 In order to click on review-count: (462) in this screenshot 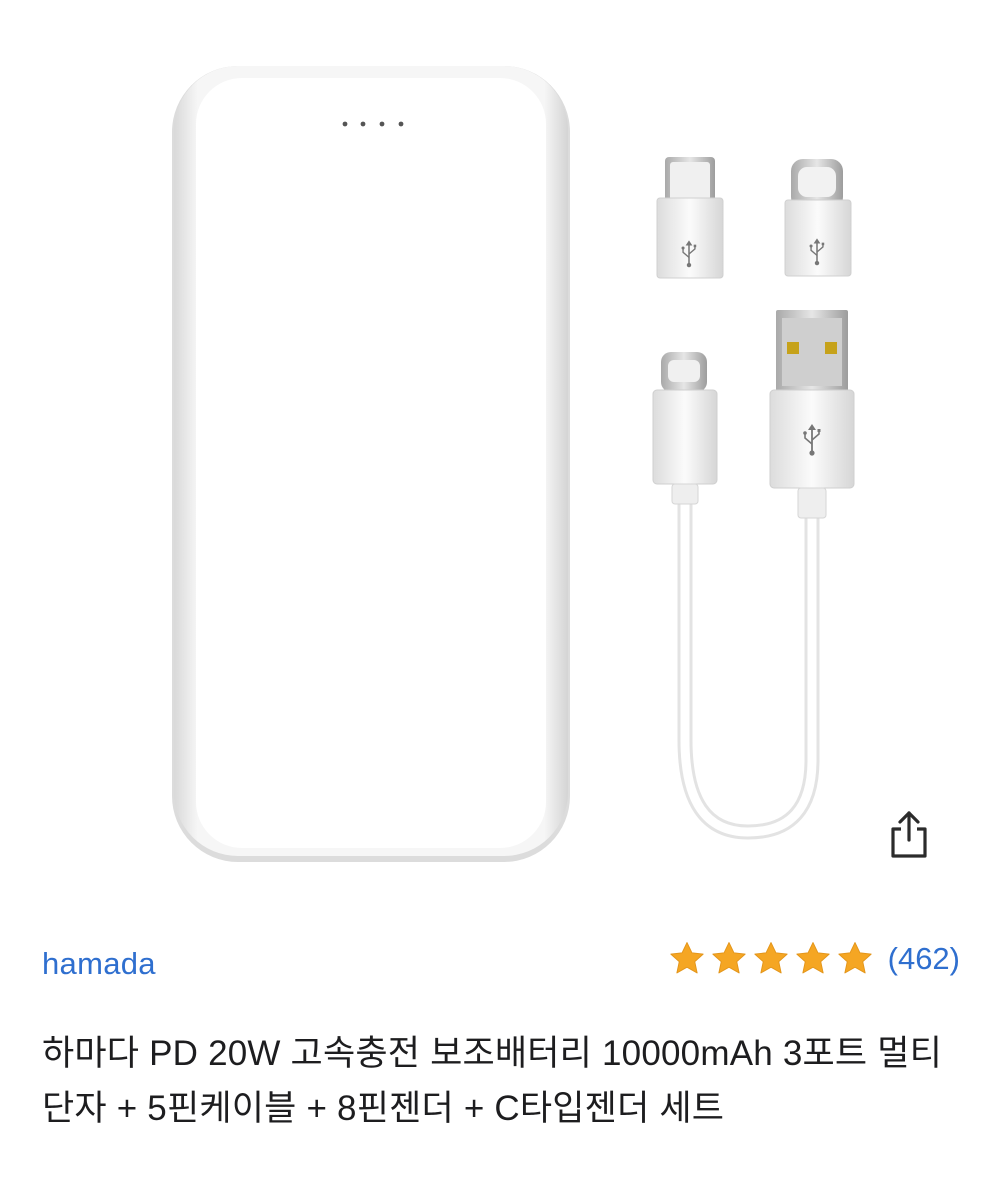, I will do `click(924, 959)`.